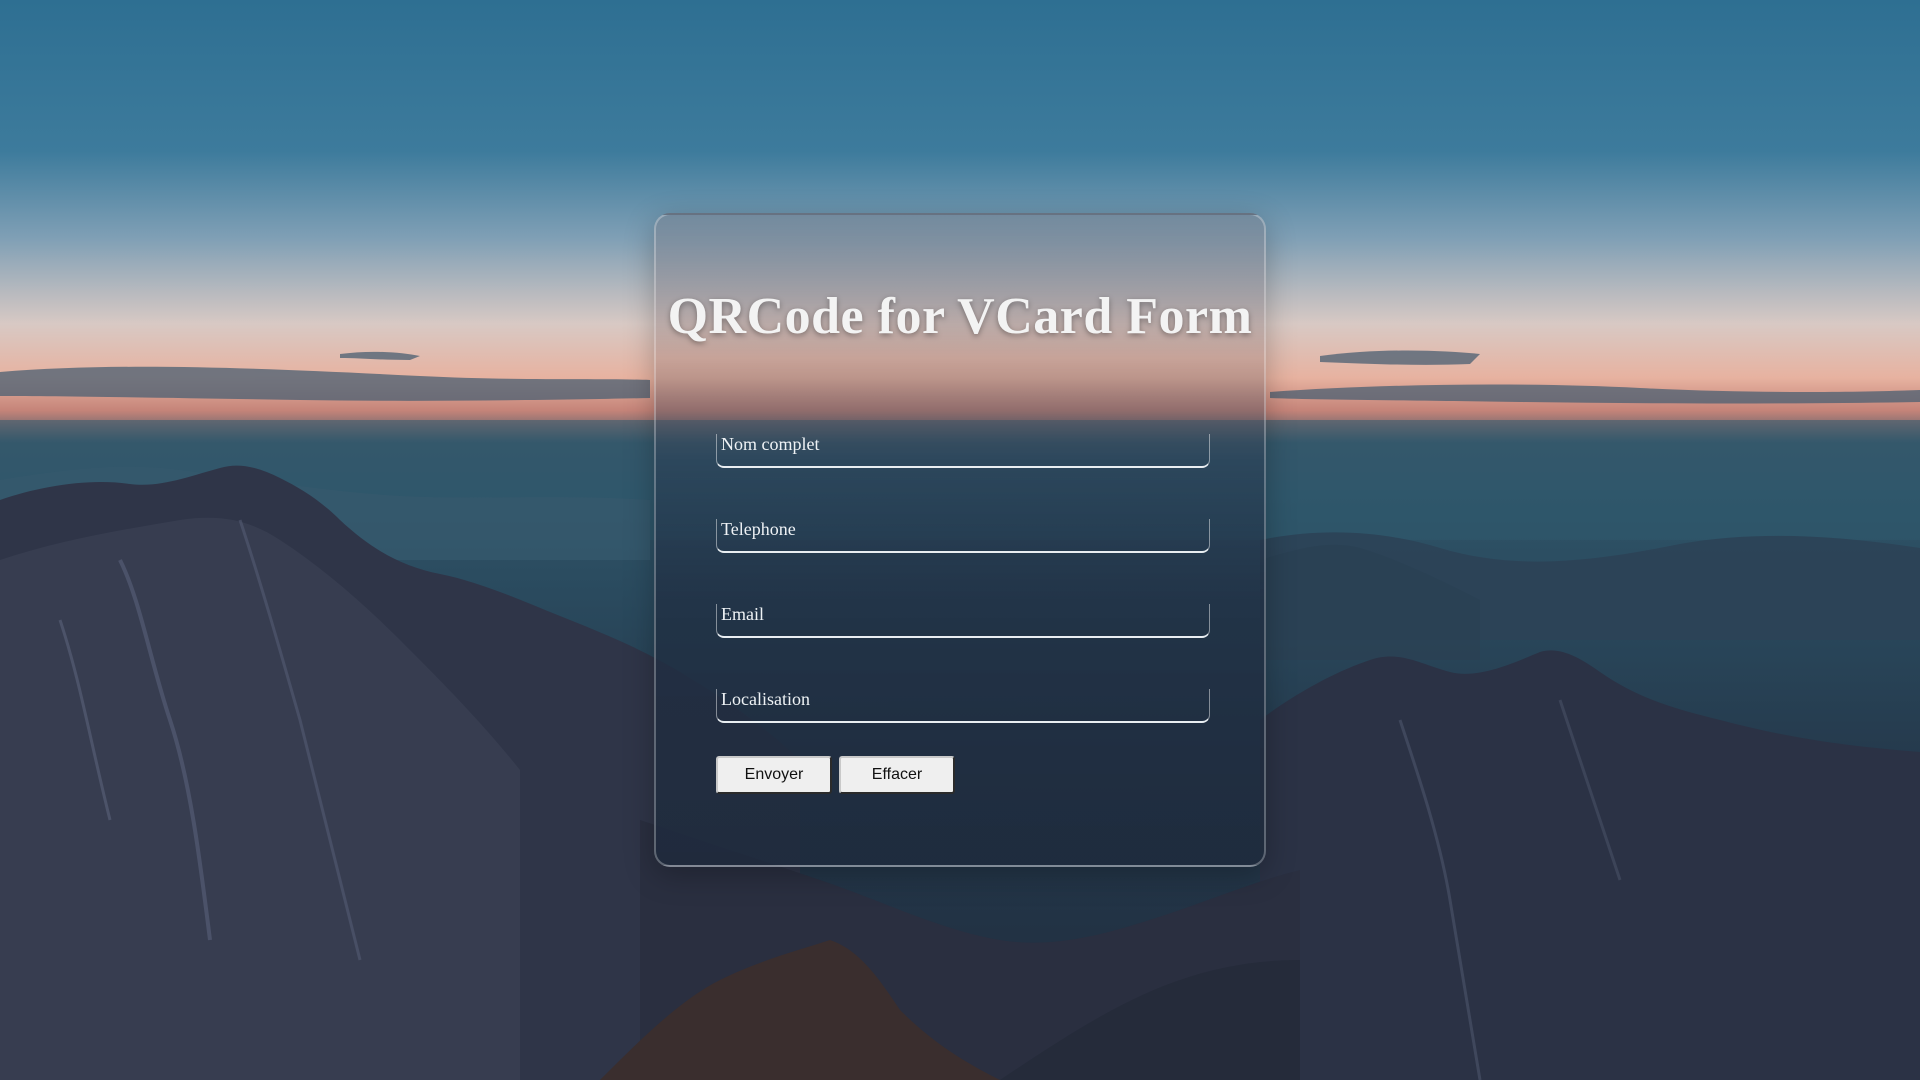  What do you see at coordinates (960, 316) in the screenshot?
I see `form-title: QRCode for VCard Form` at bounding box center [960, 316].